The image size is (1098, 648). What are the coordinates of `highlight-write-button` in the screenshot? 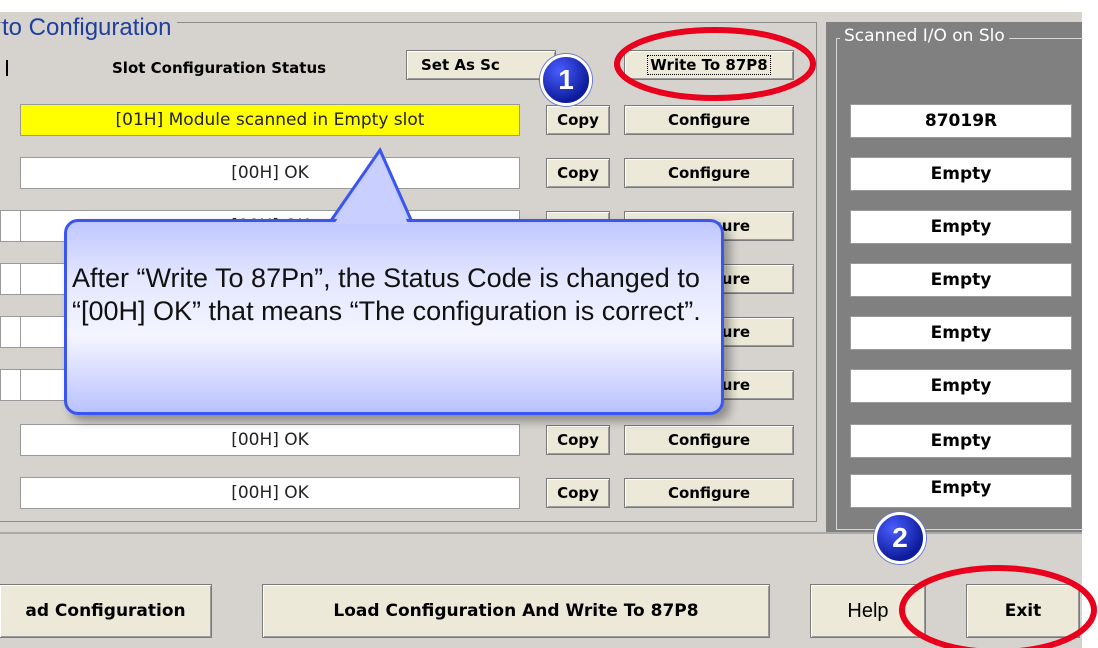 It's located at (715, 64).